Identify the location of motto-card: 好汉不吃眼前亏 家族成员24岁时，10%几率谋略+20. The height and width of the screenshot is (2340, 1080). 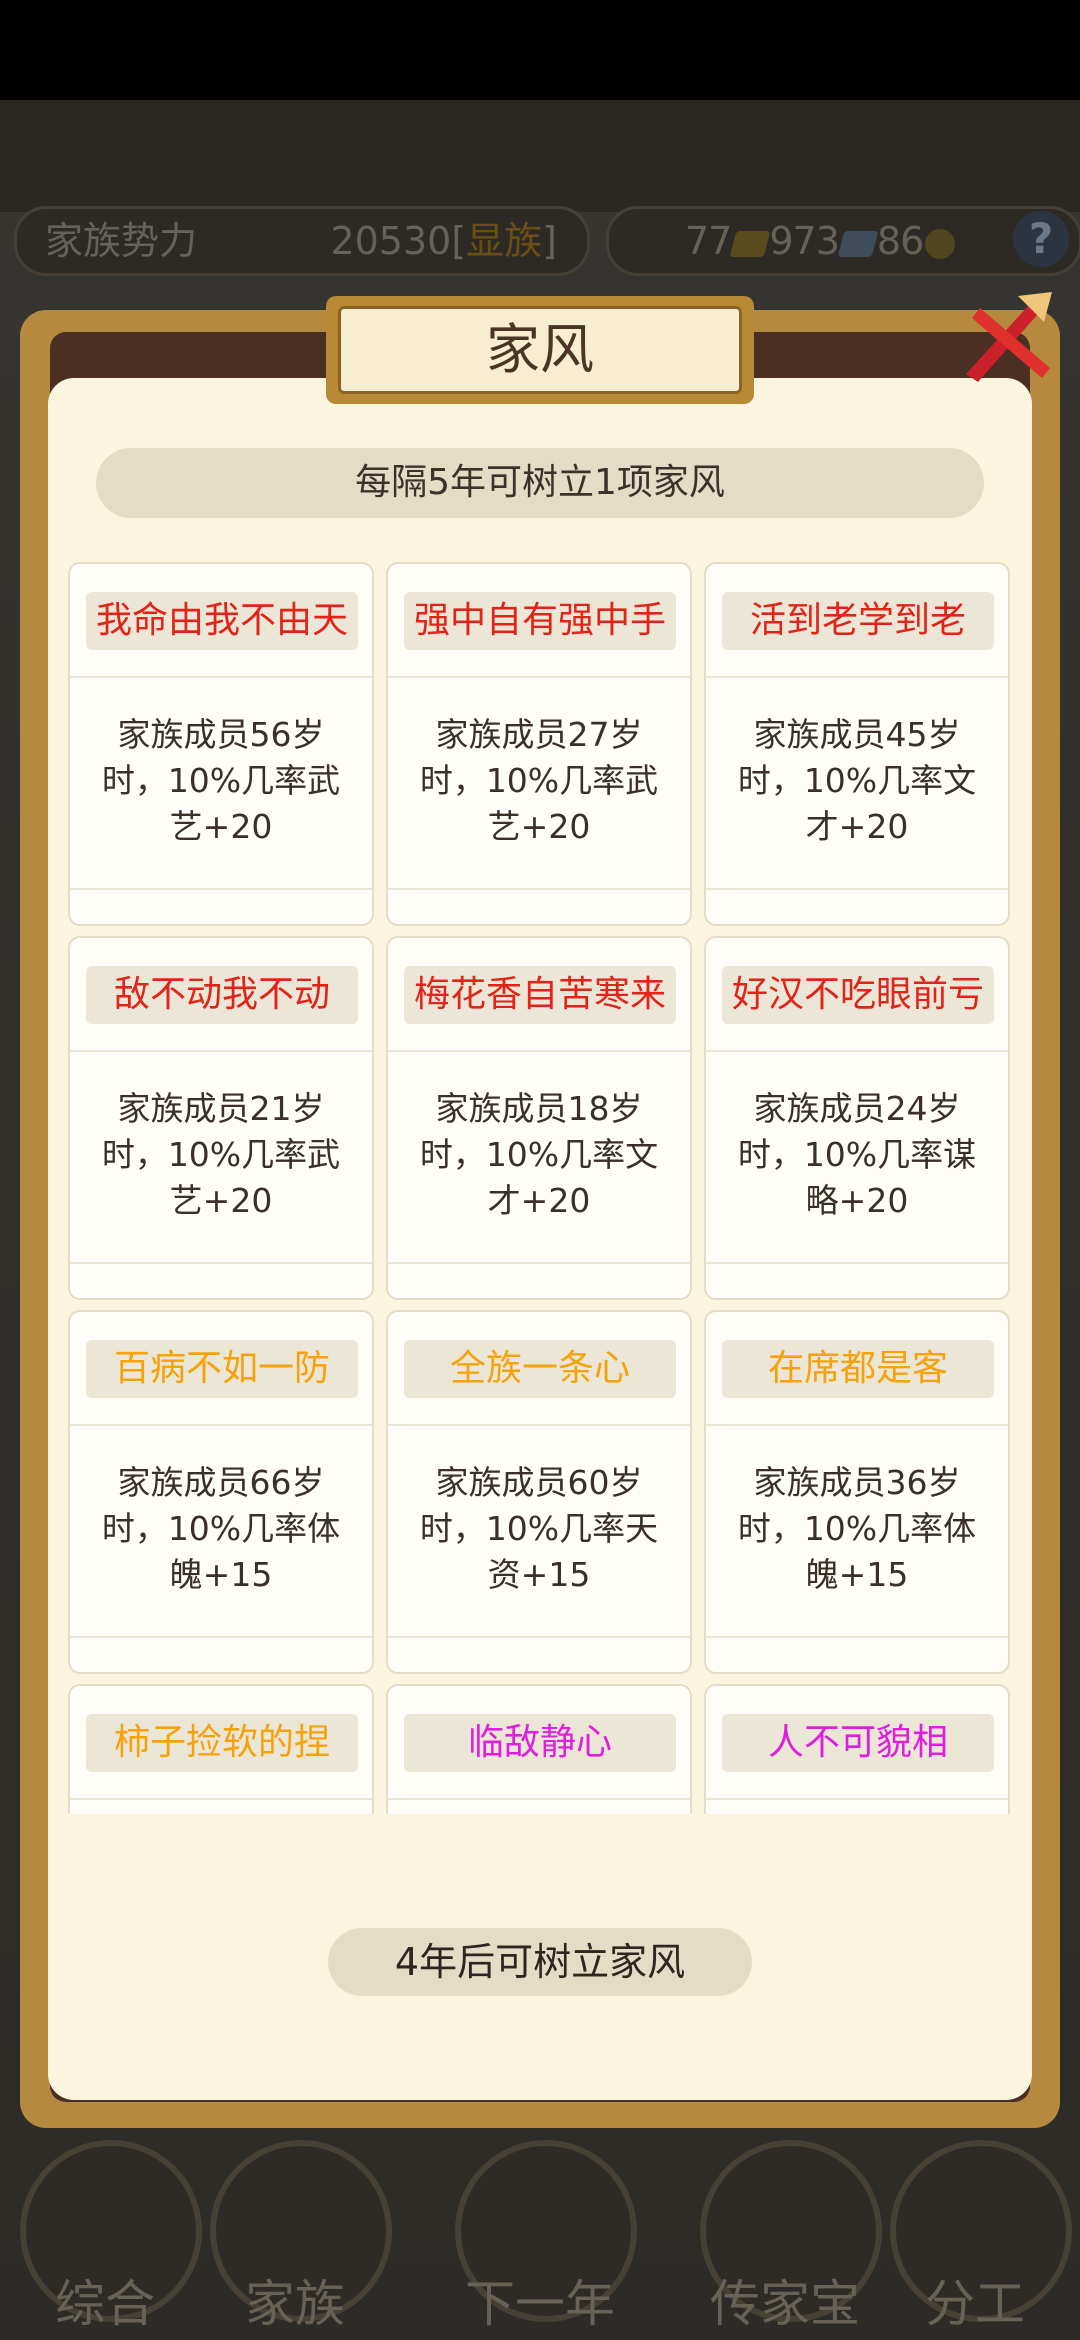
(857, 1118).